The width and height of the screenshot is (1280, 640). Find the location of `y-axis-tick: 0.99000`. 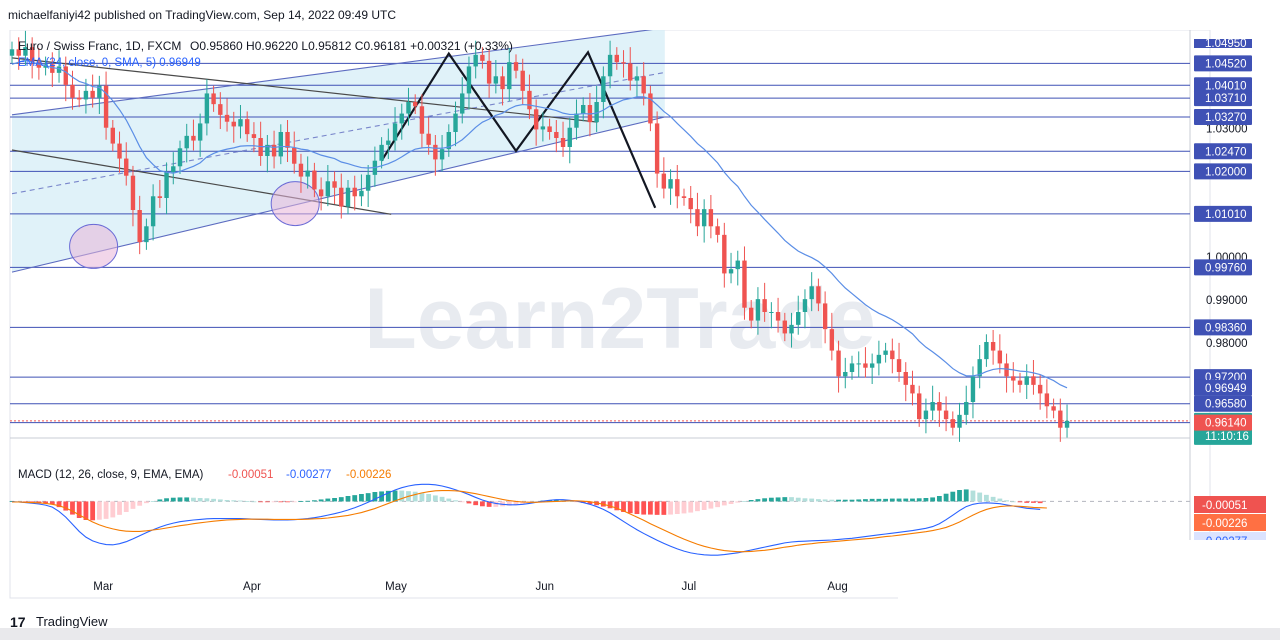

y-axis-tick: 0.99000 is located at coordinates (1227, 301).